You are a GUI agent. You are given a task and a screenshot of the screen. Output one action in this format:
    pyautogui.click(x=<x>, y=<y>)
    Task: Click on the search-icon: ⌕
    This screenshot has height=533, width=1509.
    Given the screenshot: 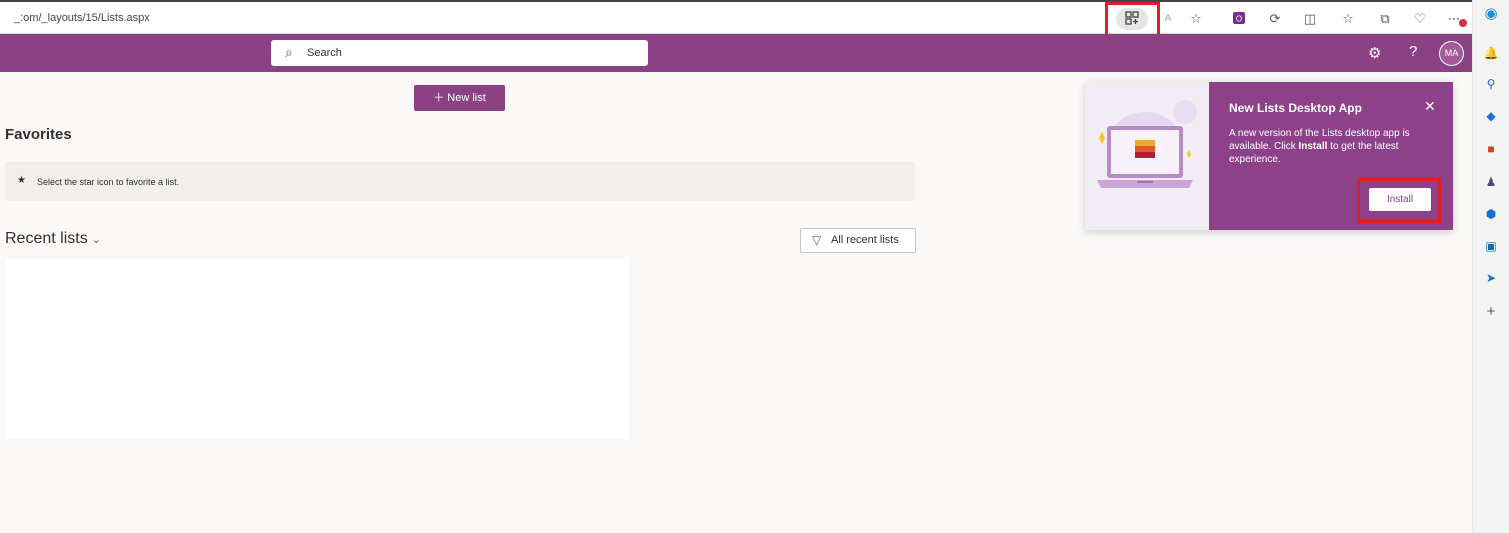 What is the action you would take?
    pyautogui.click(x=289, y=52)
    